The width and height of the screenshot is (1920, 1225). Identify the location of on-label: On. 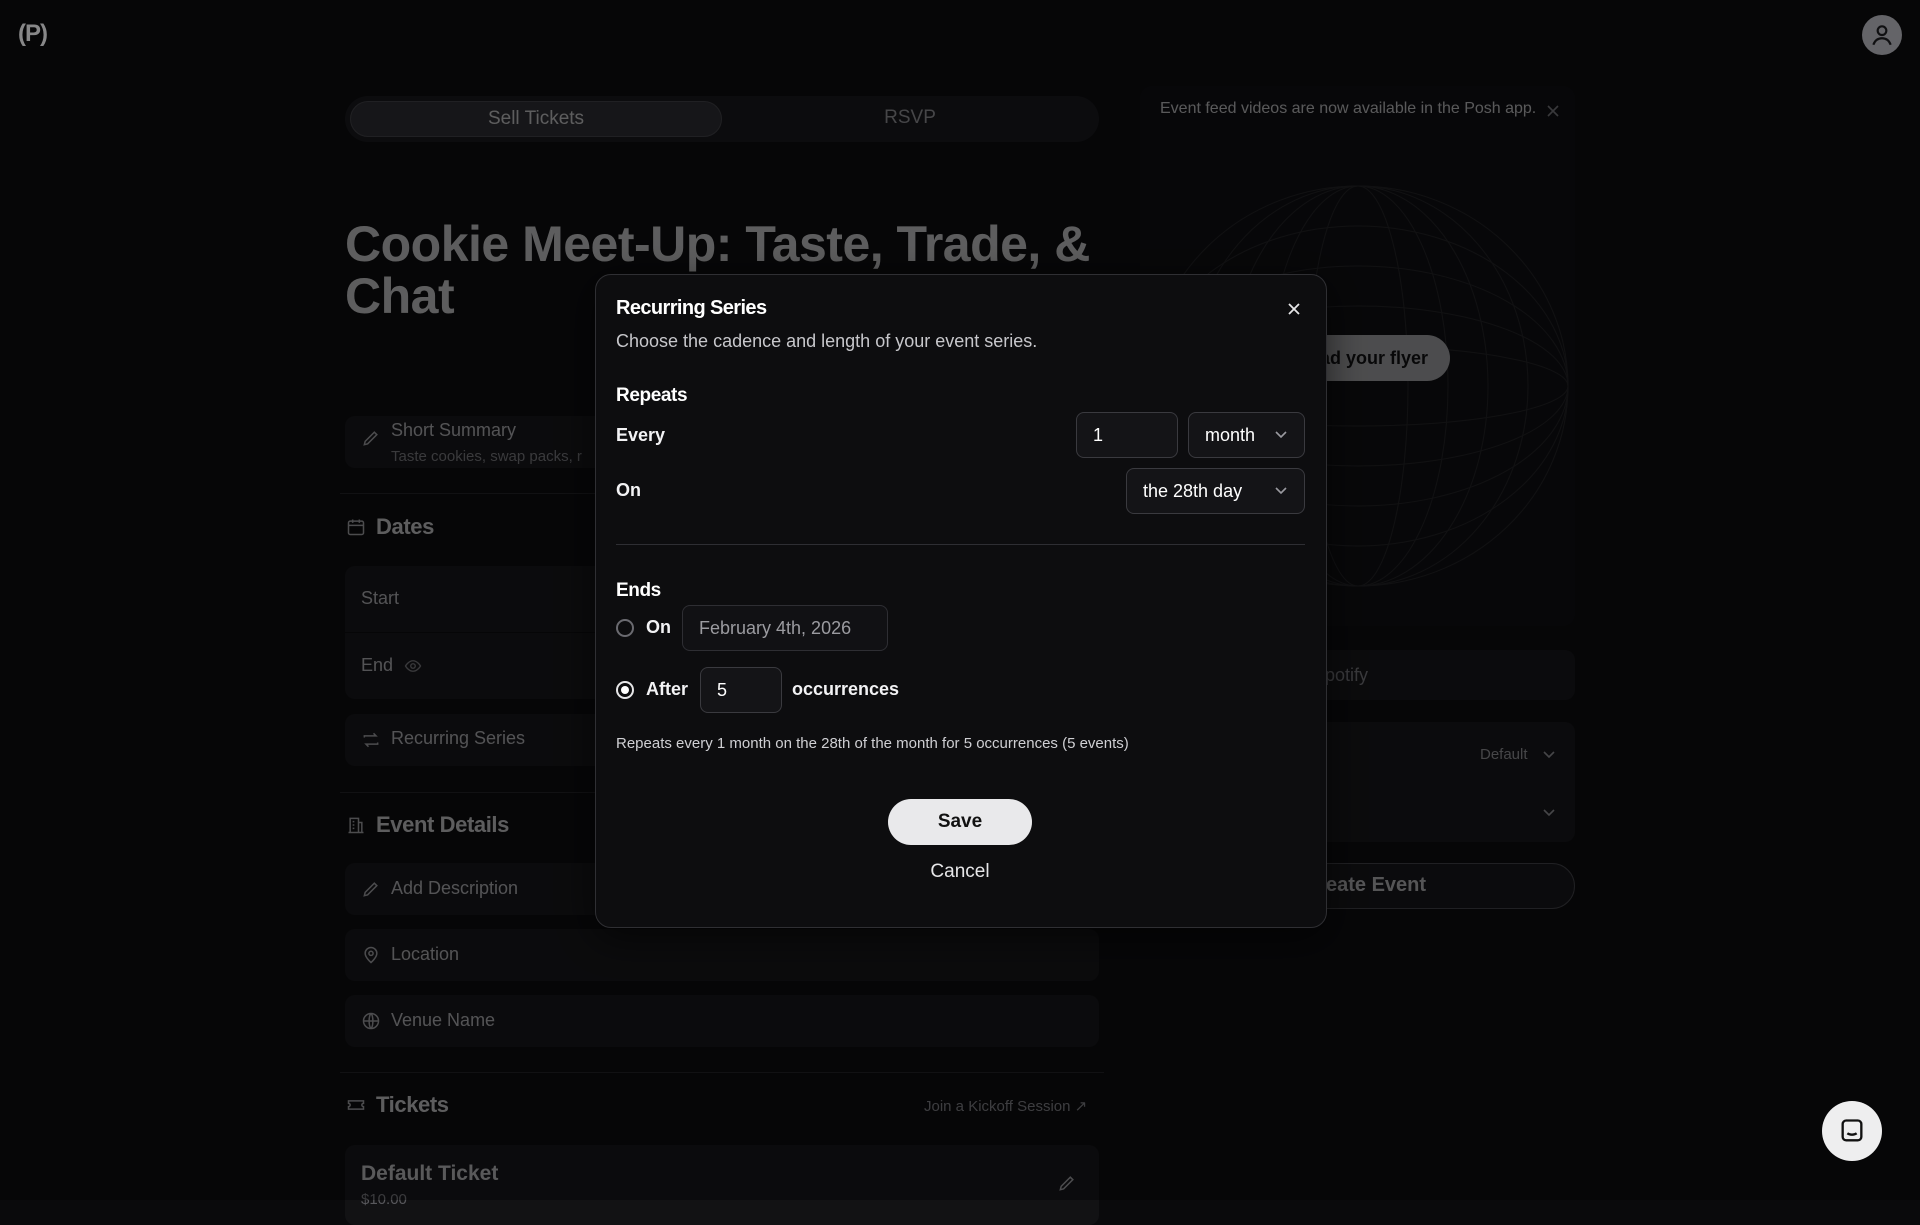
(628, 490).